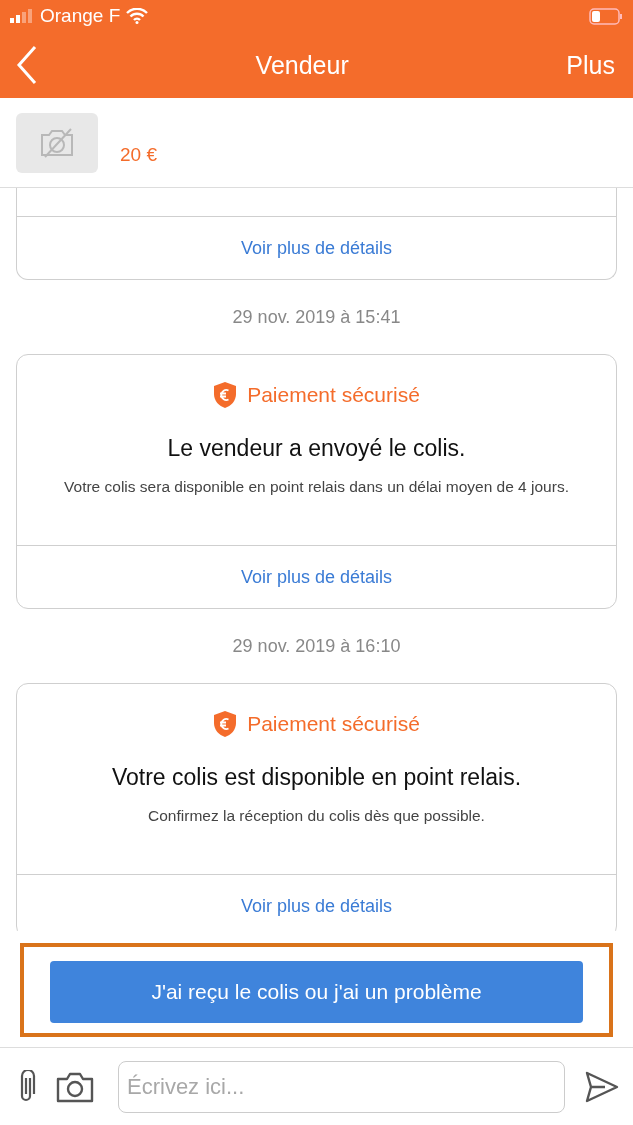  What do you see at coordinates (316, 816) in the screenshot?
I see `card-body: Confirmez la réception du colis dès que possible.` at bounding box center [316, 816].